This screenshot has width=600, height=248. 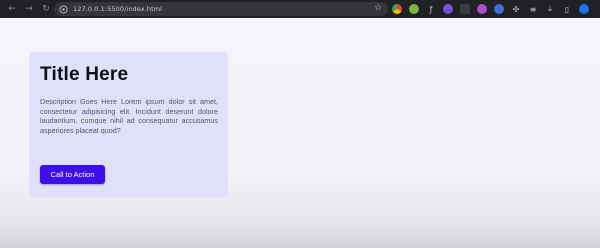 What do you see at coordinates (12, 9) in the screenshot?
I see `back-icon: ←` at bounding box center [12, 9].